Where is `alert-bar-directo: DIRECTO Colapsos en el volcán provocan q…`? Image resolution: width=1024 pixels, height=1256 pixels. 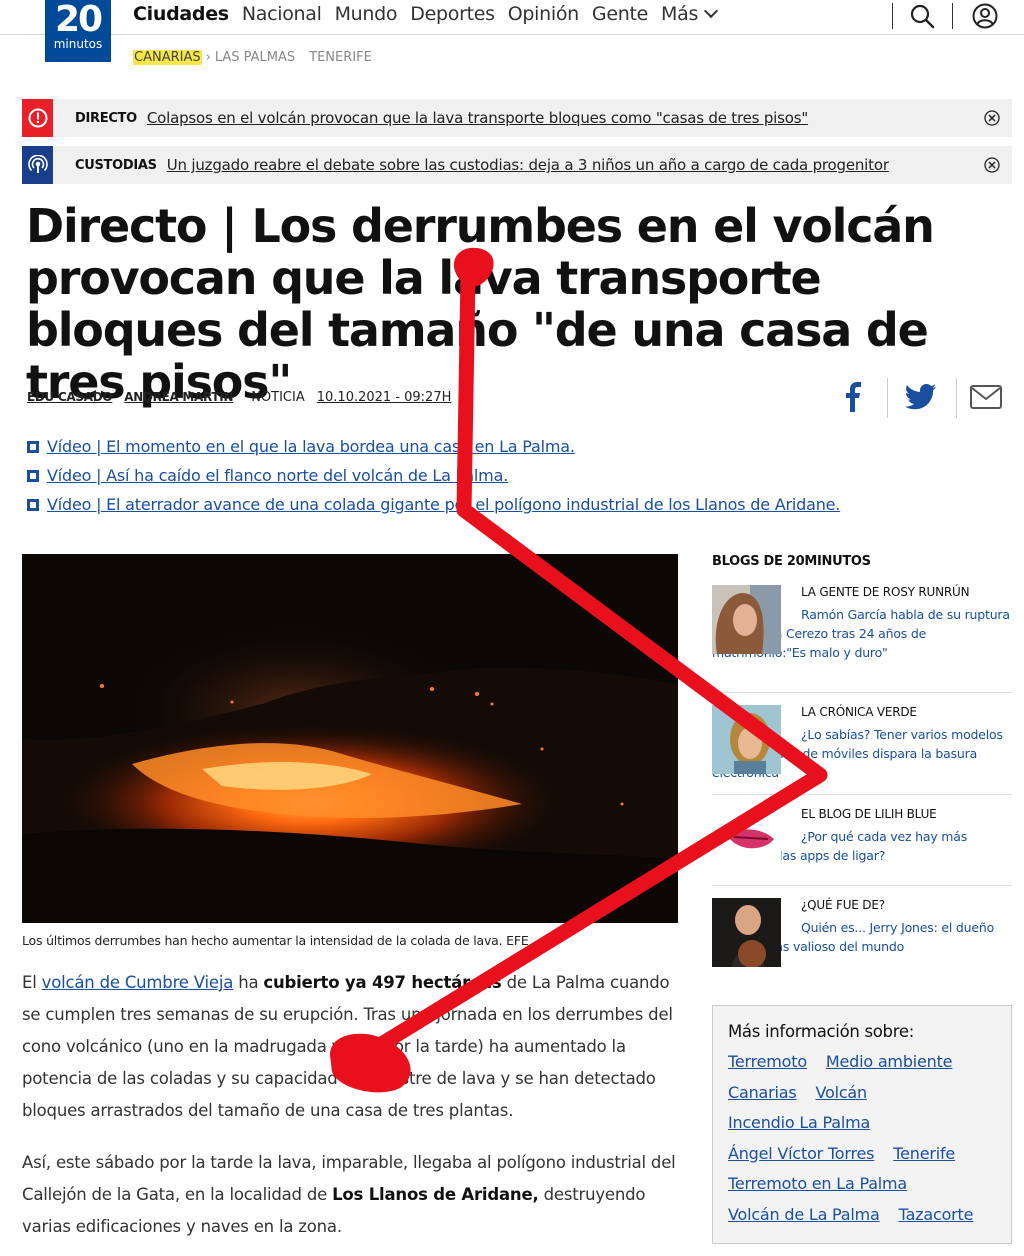
alert-bar-directo: DIRECTO Colapsos en el volcán provocan q… is located at coordinates (517, 118).